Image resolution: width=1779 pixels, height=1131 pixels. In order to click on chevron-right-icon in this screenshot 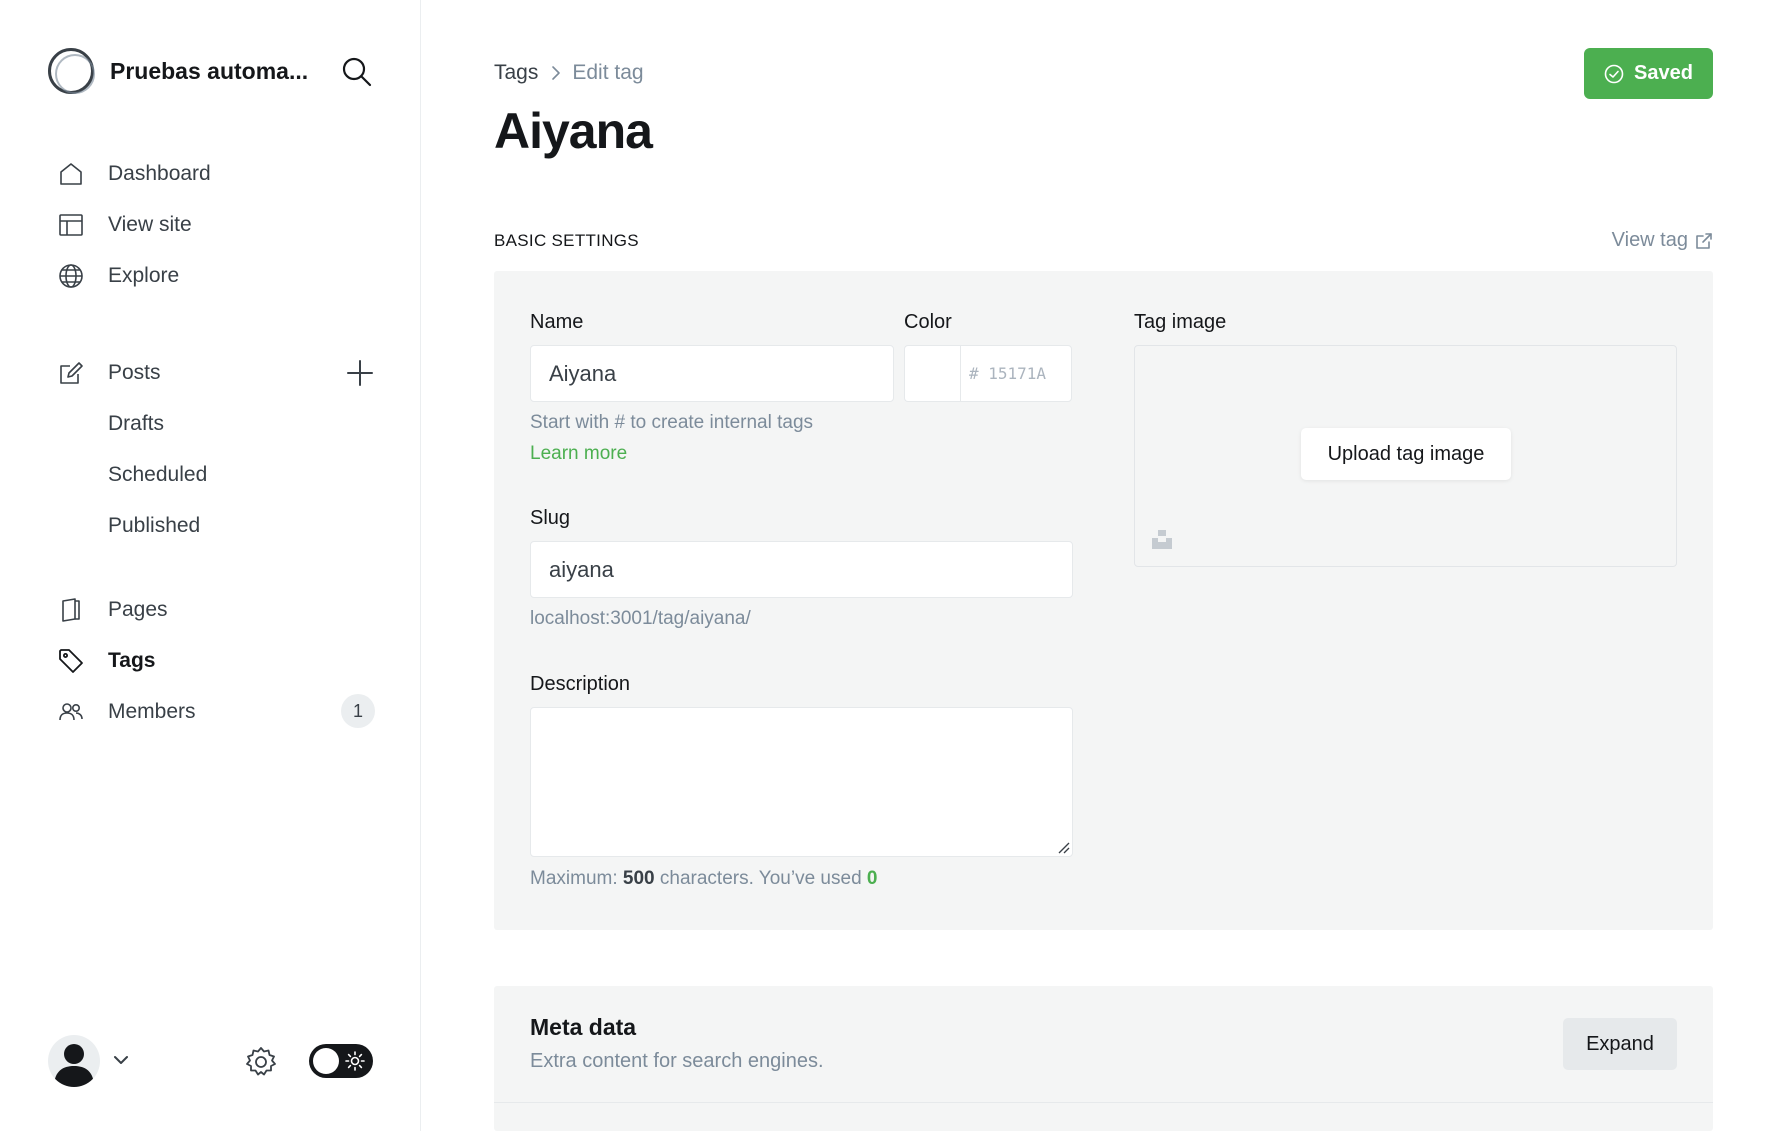, I will do `click(556, 73)`.